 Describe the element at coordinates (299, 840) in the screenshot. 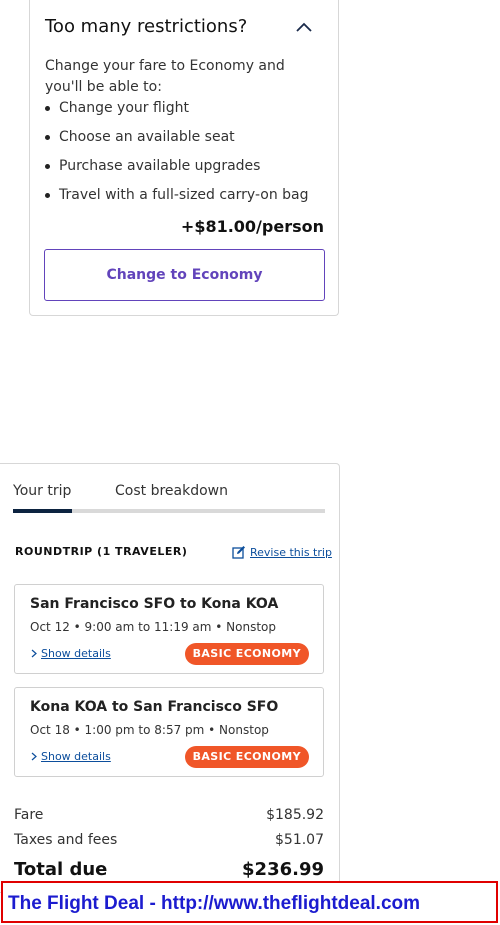

I see `taxes-value: $51.07` at that location.